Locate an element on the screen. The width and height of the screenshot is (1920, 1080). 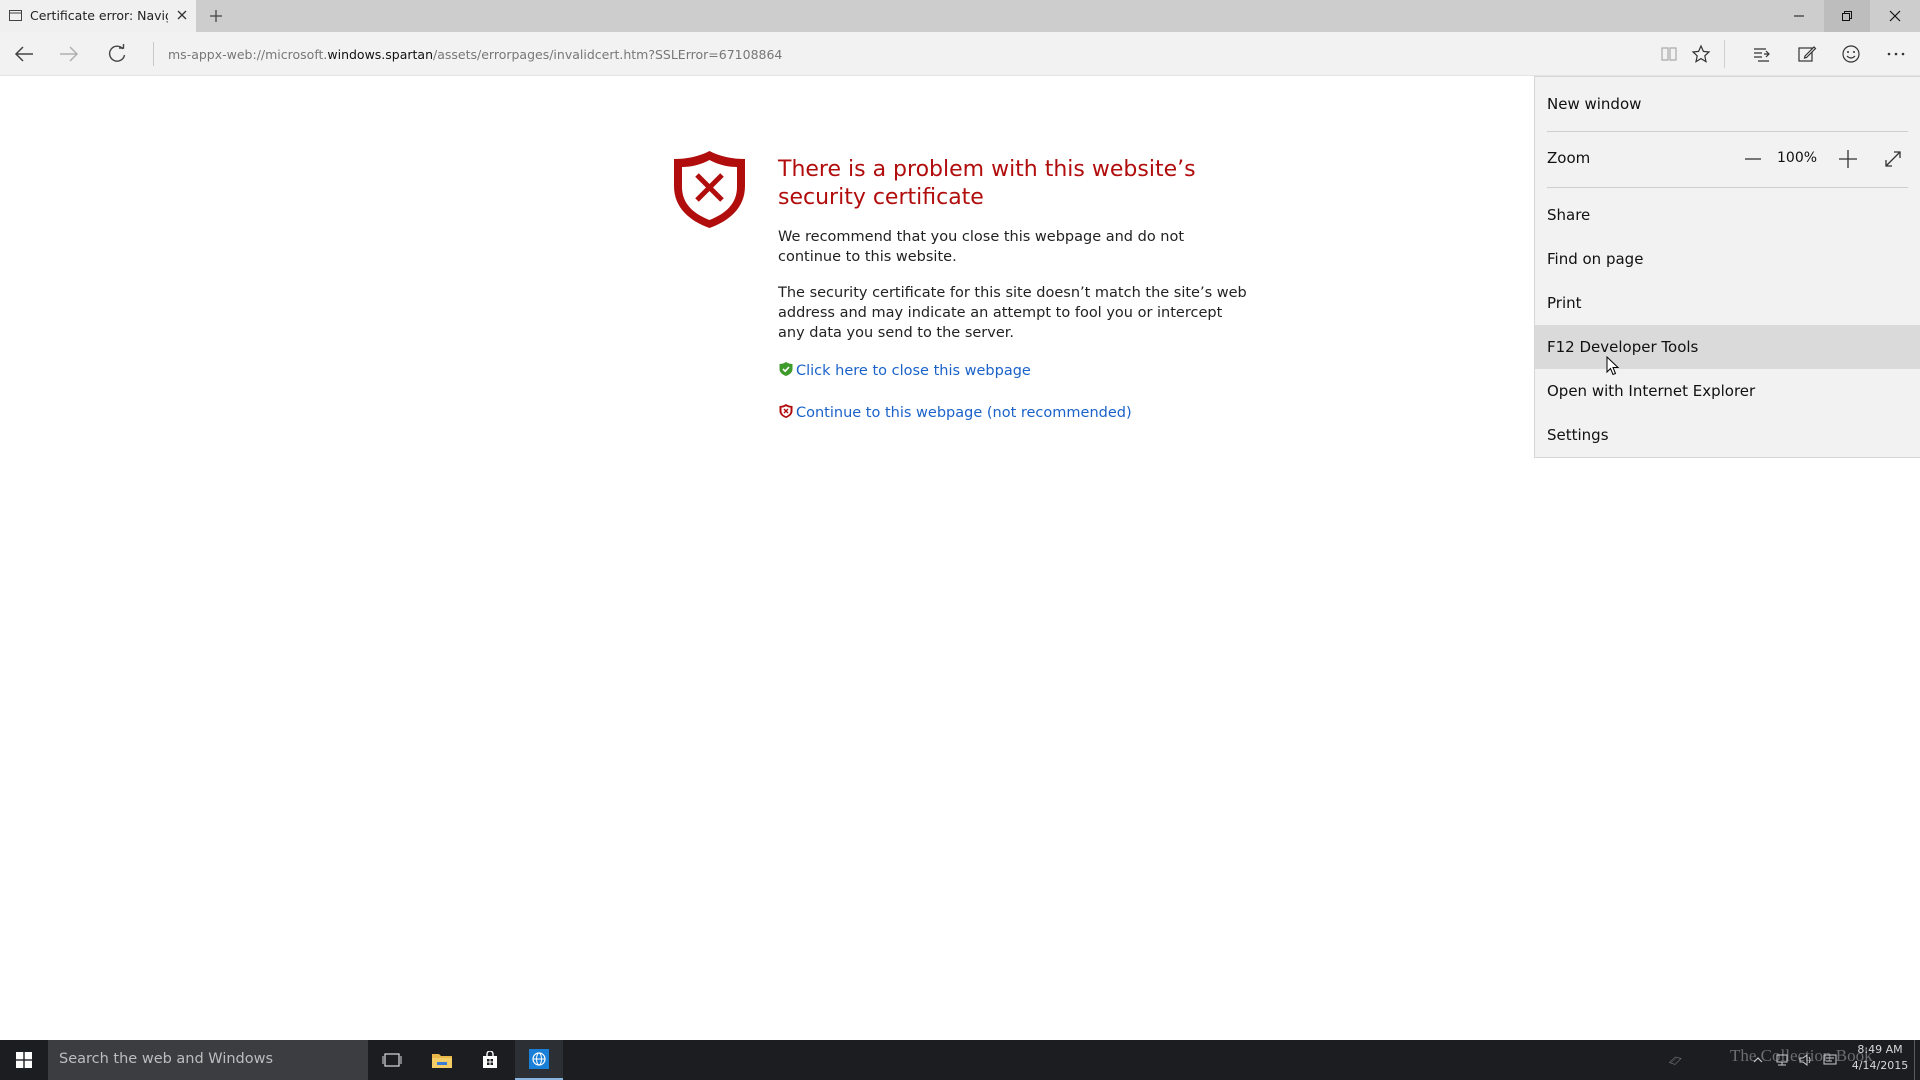
restore-button is located at coordinates (1847, 16).